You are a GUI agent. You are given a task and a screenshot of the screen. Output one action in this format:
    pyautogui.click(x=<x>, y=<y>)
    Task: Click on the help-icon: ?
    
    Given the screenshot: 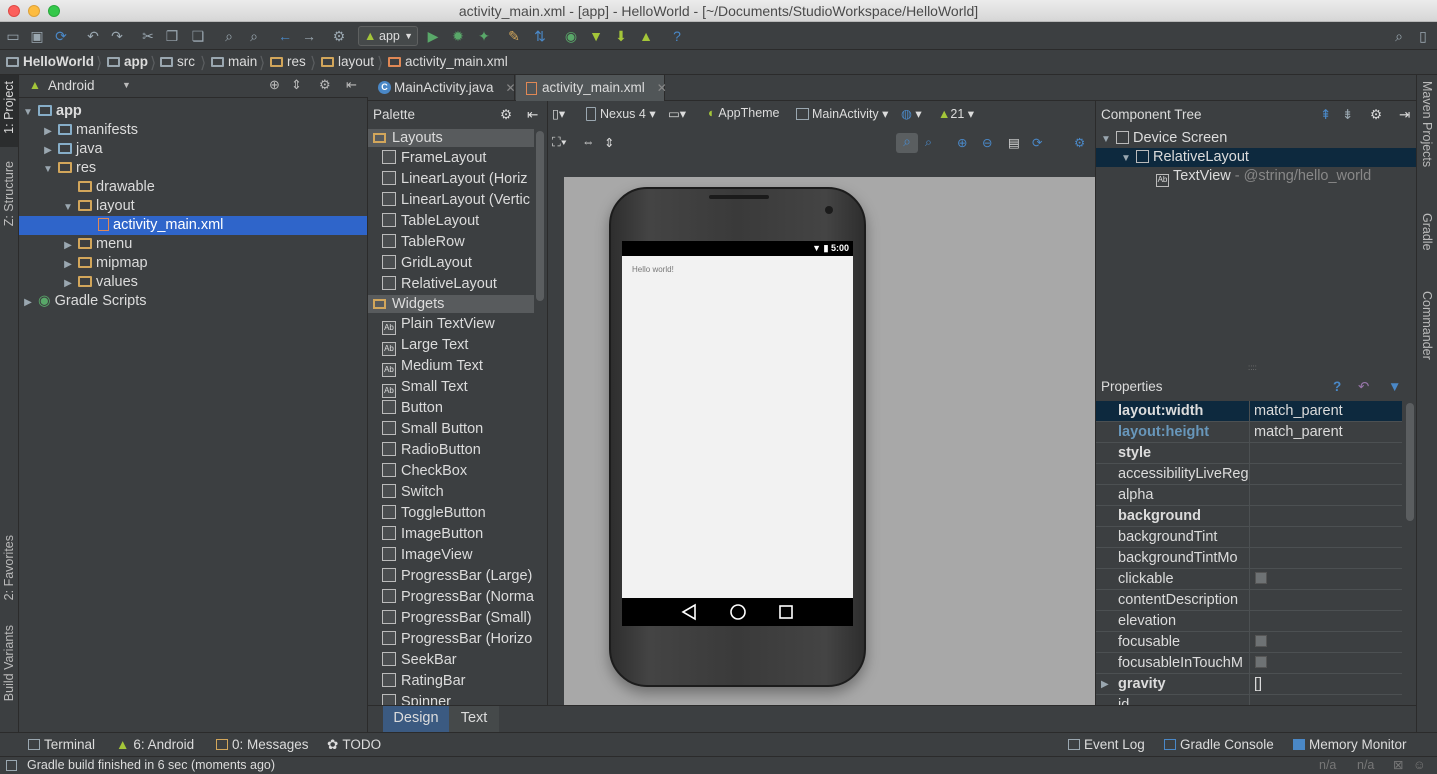 What is the action you would take?
    pyautogui.click(x=1337, y=387)
    